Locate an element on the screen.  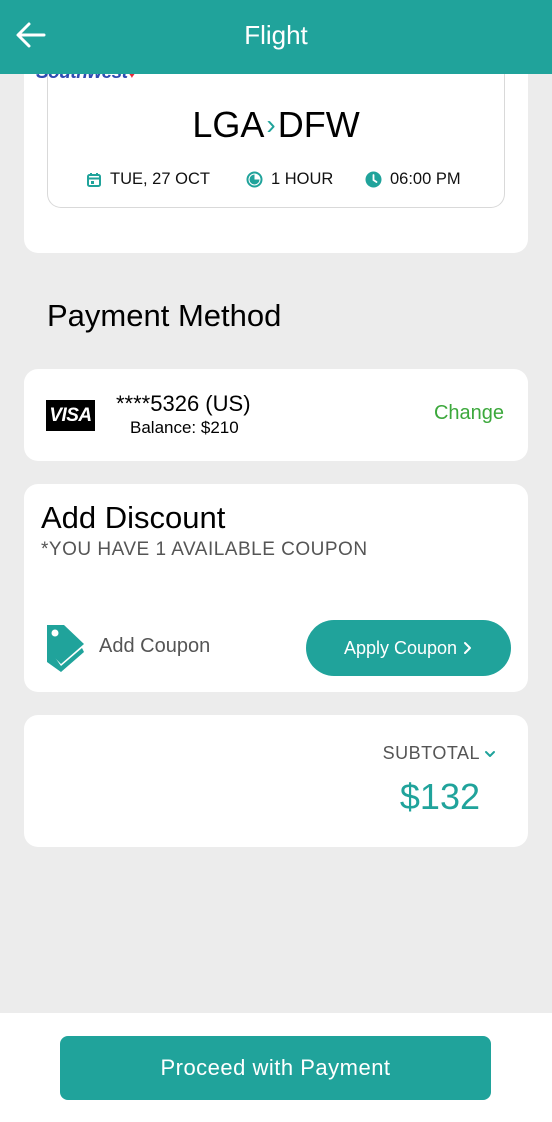
footer-bar: Proceed with Payment is located at coordinates (276, 1067).